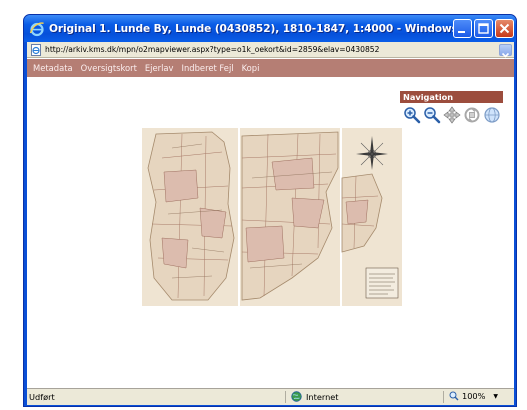 Image resolution: width=527 pixels, height=410 pixels. I want to click on menu-item-kopi: Kopi, so click(251, 68).